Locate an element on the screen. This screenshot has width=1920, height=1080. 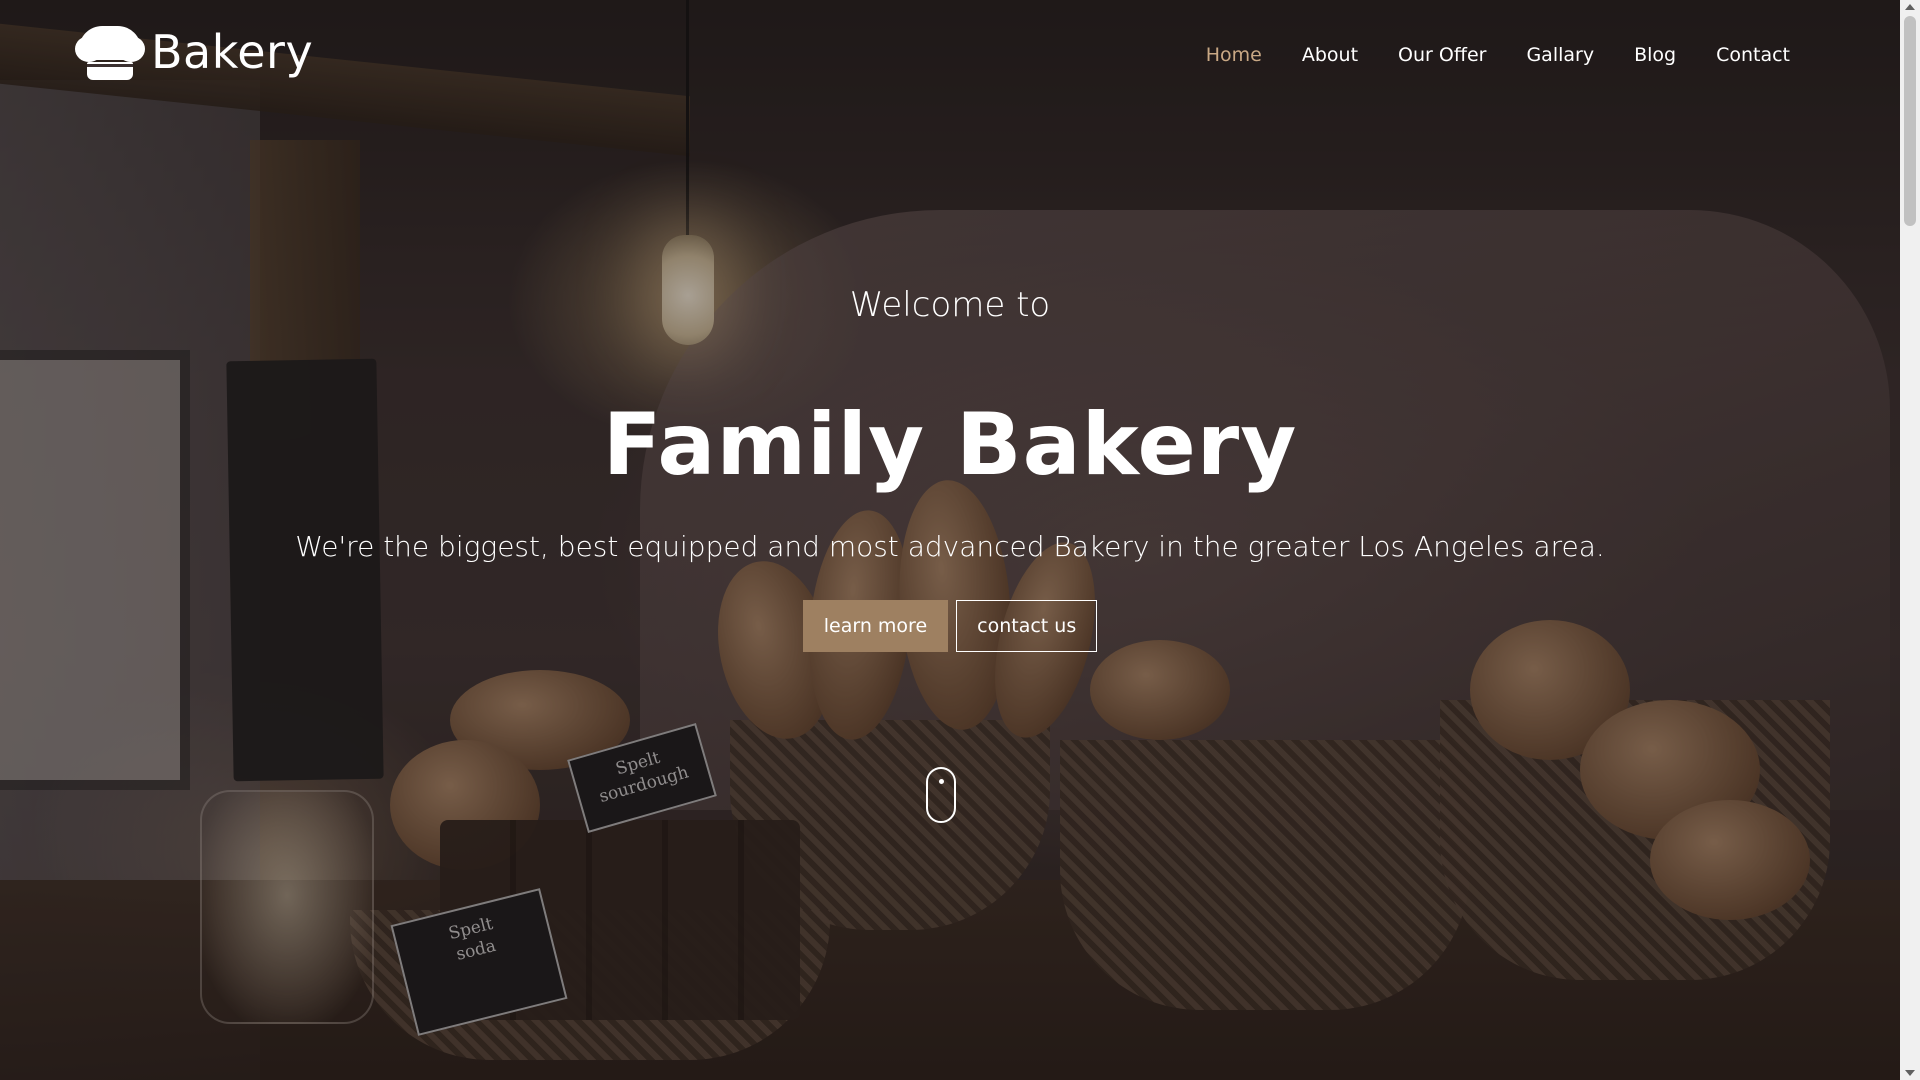
nav-item-gallary: Gallary is located at coordinates (1560, 55).